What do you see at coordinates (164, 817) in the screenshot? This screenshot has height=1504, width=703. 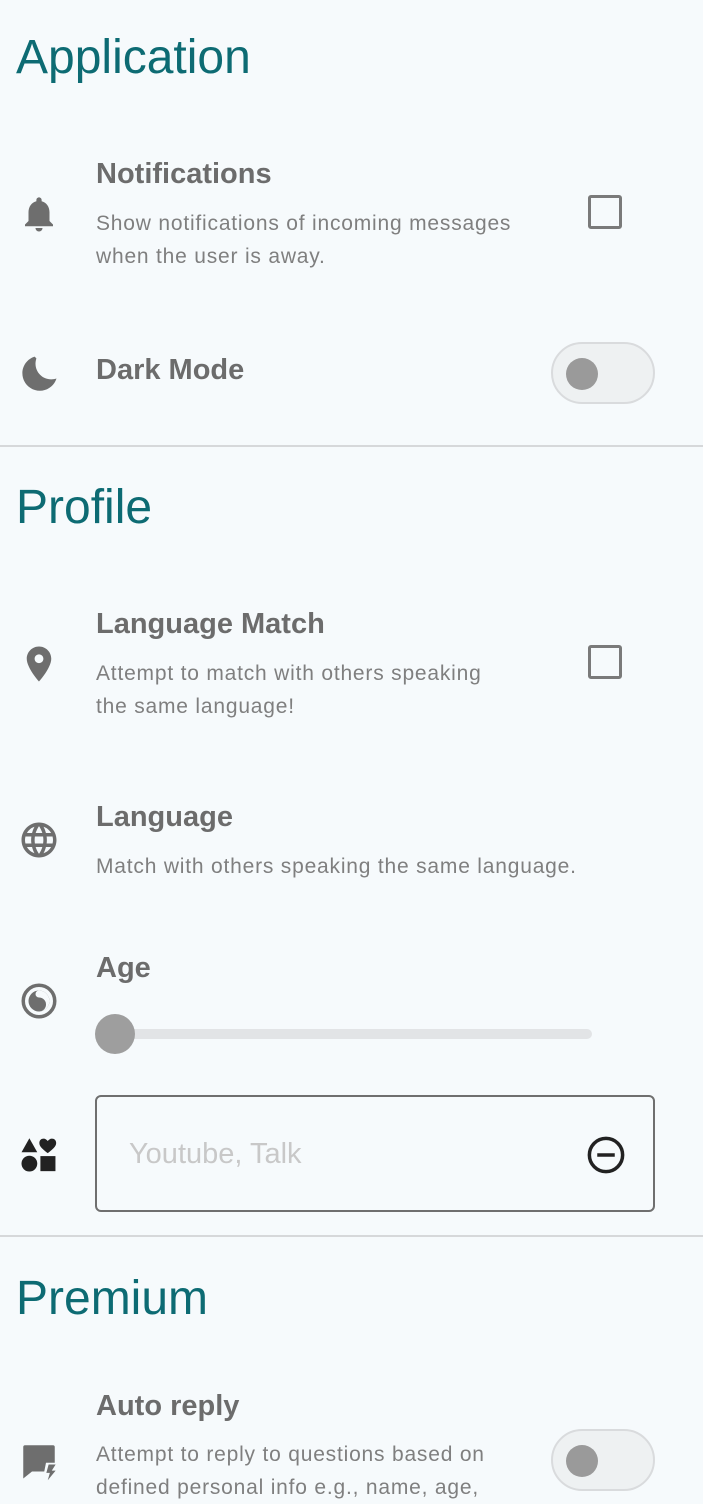 I see `language-title: Language` at bounding box center [164, 817].